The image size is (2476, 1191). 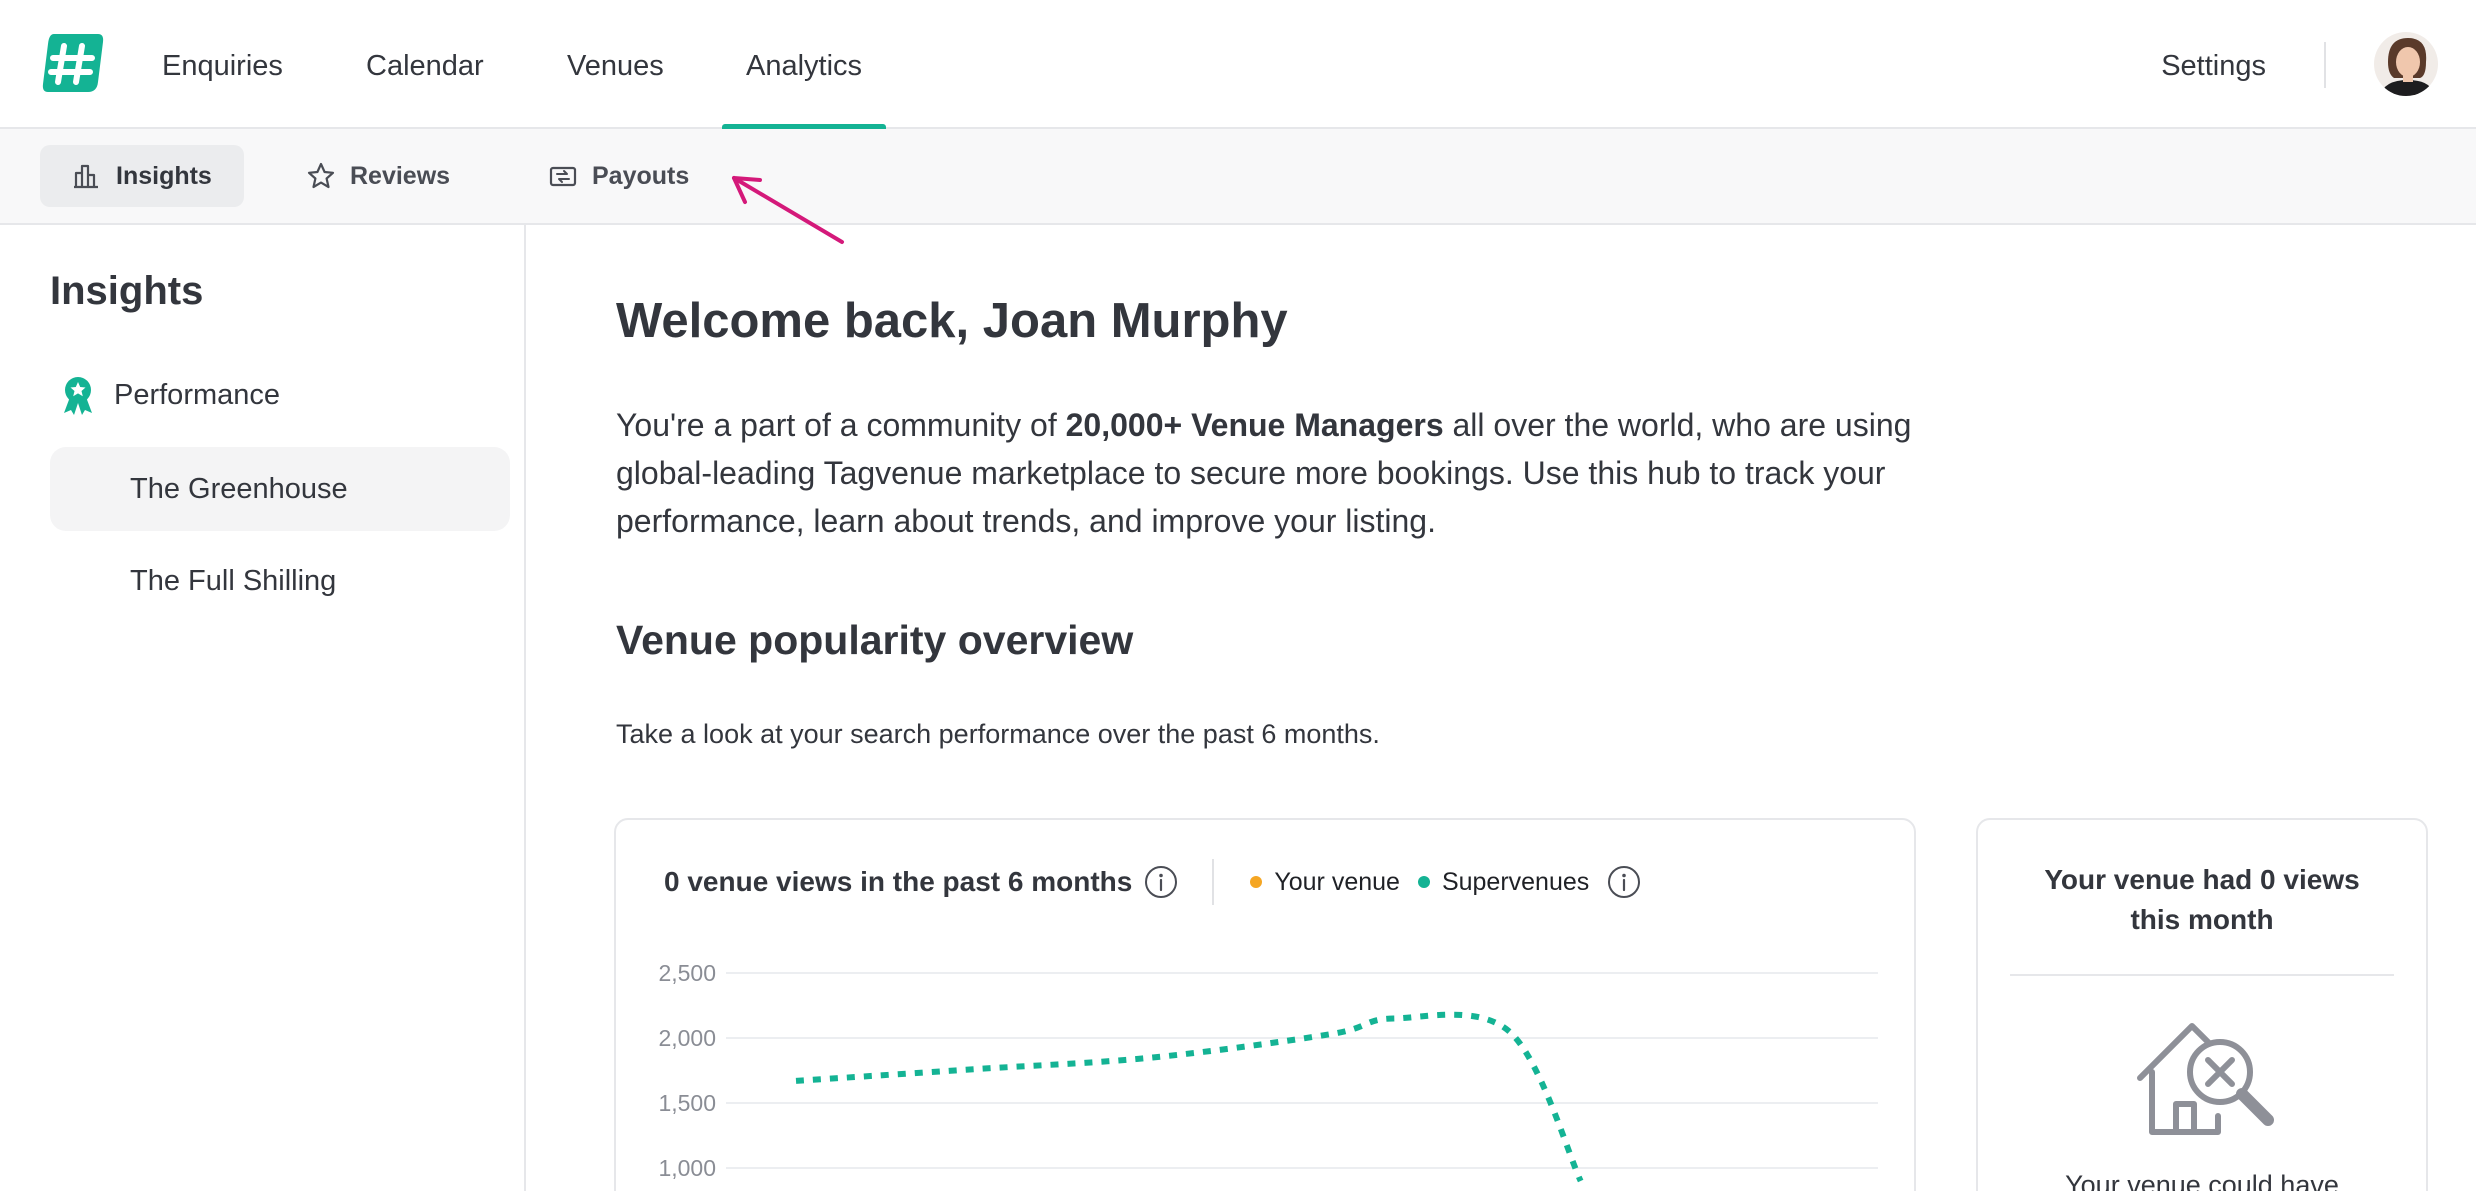 I want to click on payouts-icon, so click(x=563, y=176).